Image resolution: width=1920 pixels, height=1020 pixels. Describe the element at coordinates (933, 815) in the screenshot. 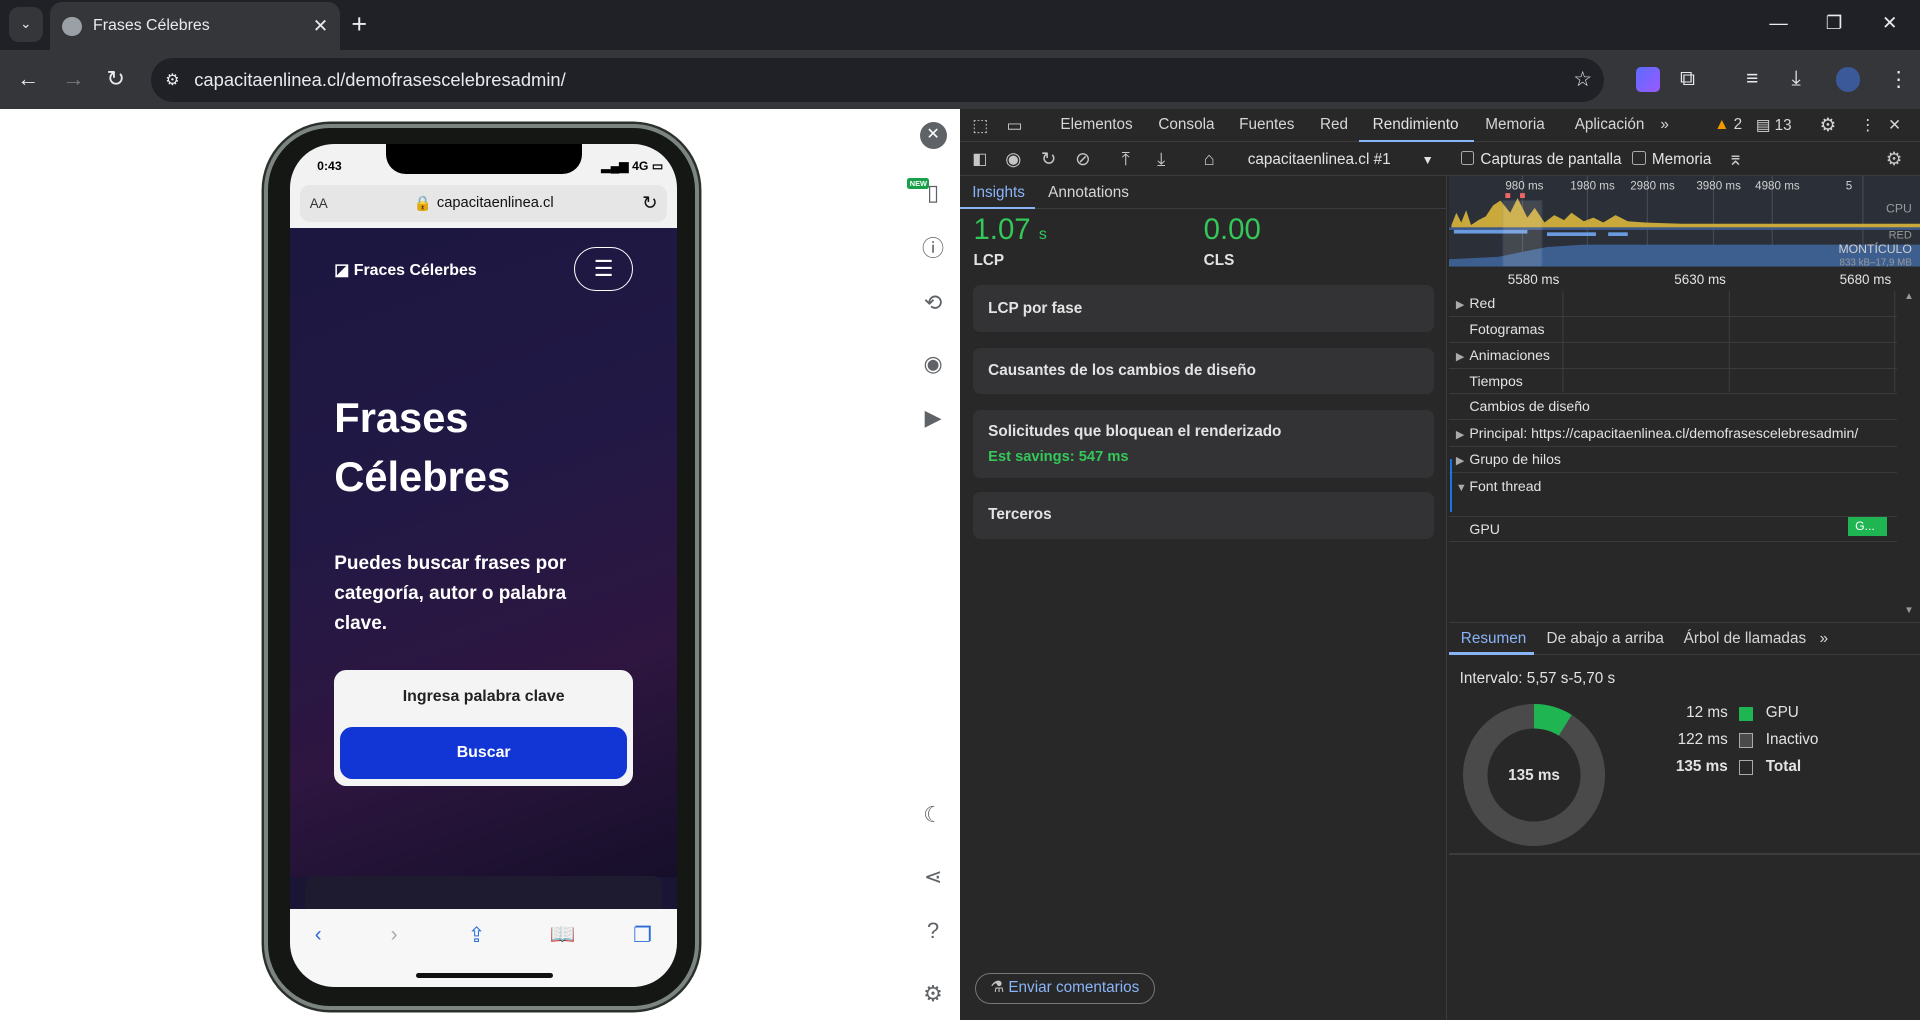

I see `dark-mode-icon: ☾` at that location.